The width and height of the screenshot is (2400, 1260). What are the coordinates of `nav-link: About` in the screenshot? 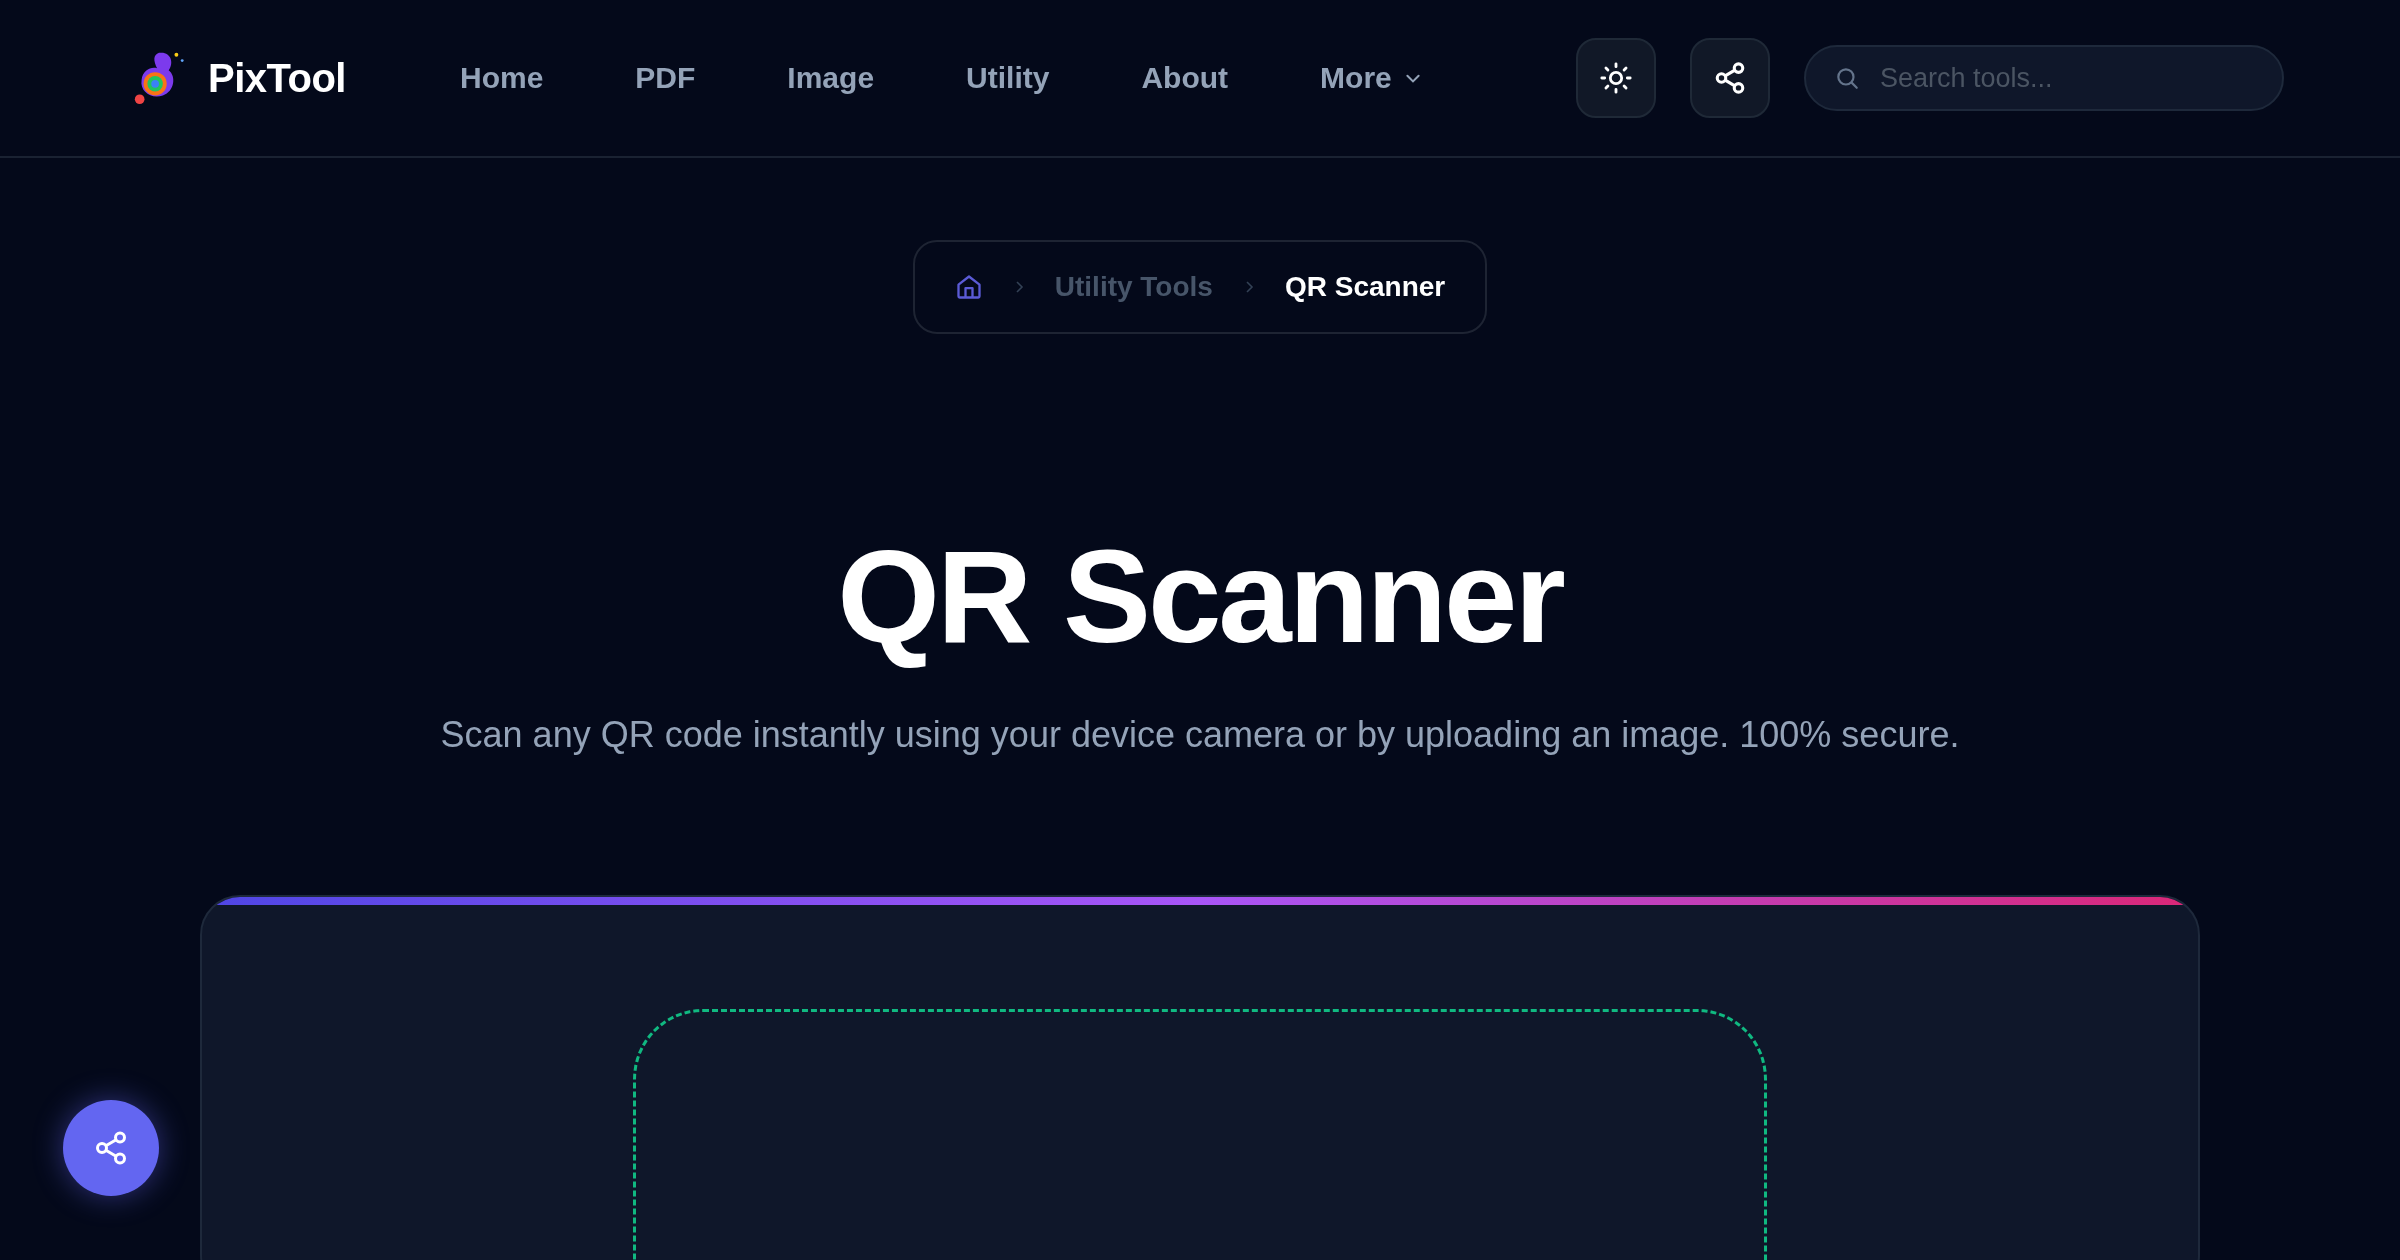 It's located at (1185, 78).